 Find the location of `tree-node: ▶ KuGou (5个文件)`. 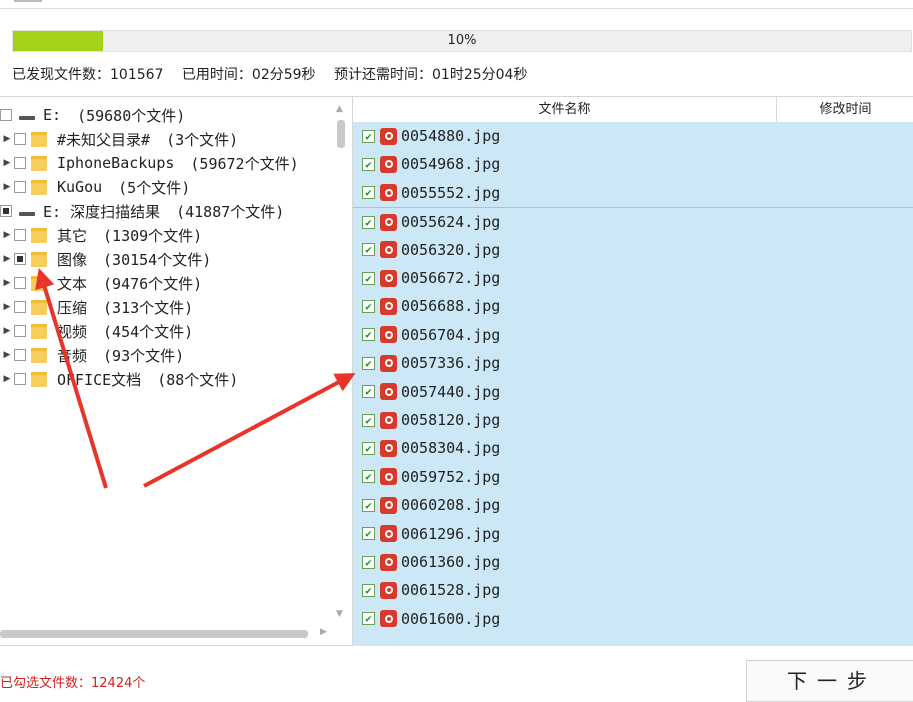

tree-node: ▶ KuGou (5个文件) is located at coordinates (95, 187).